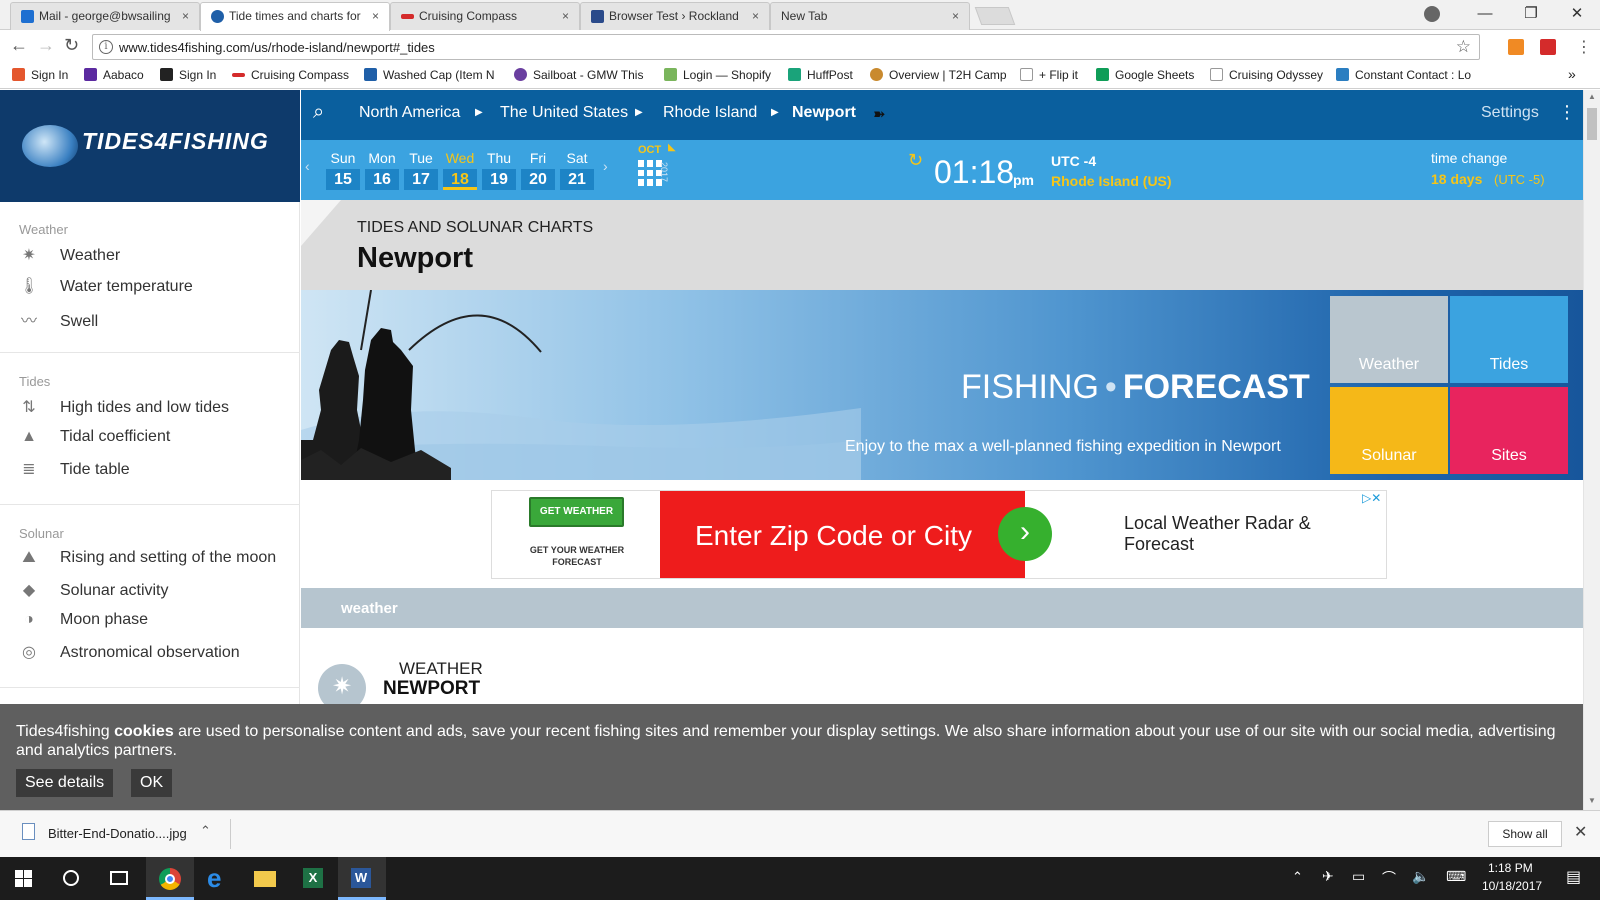  I want to click on day-mon: Mon 16, so click(382, 170).